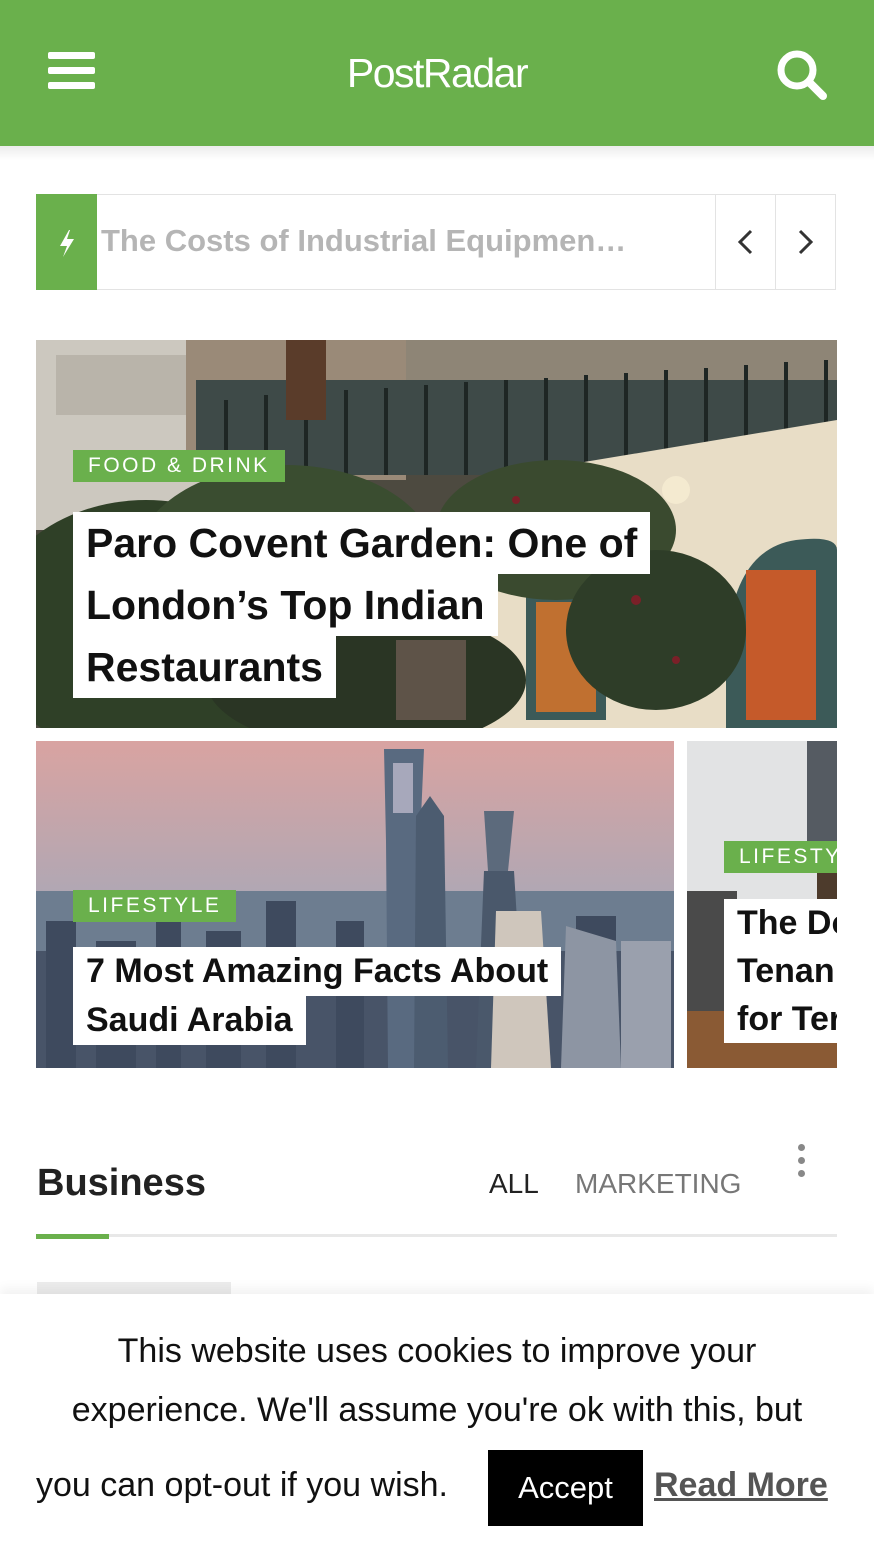 The height and width of the screenshot is (1555, 874). What do you see at coordinates (741, 1485) in the screenshot?
I see `read-more-link: Read More` at bounding box center [741, 1485].